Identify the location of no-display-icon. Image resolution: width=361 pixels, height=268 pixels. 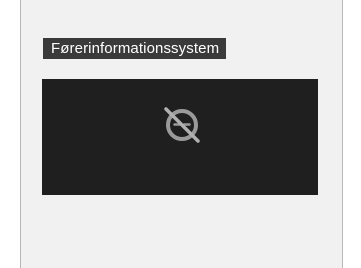
(182, 125).